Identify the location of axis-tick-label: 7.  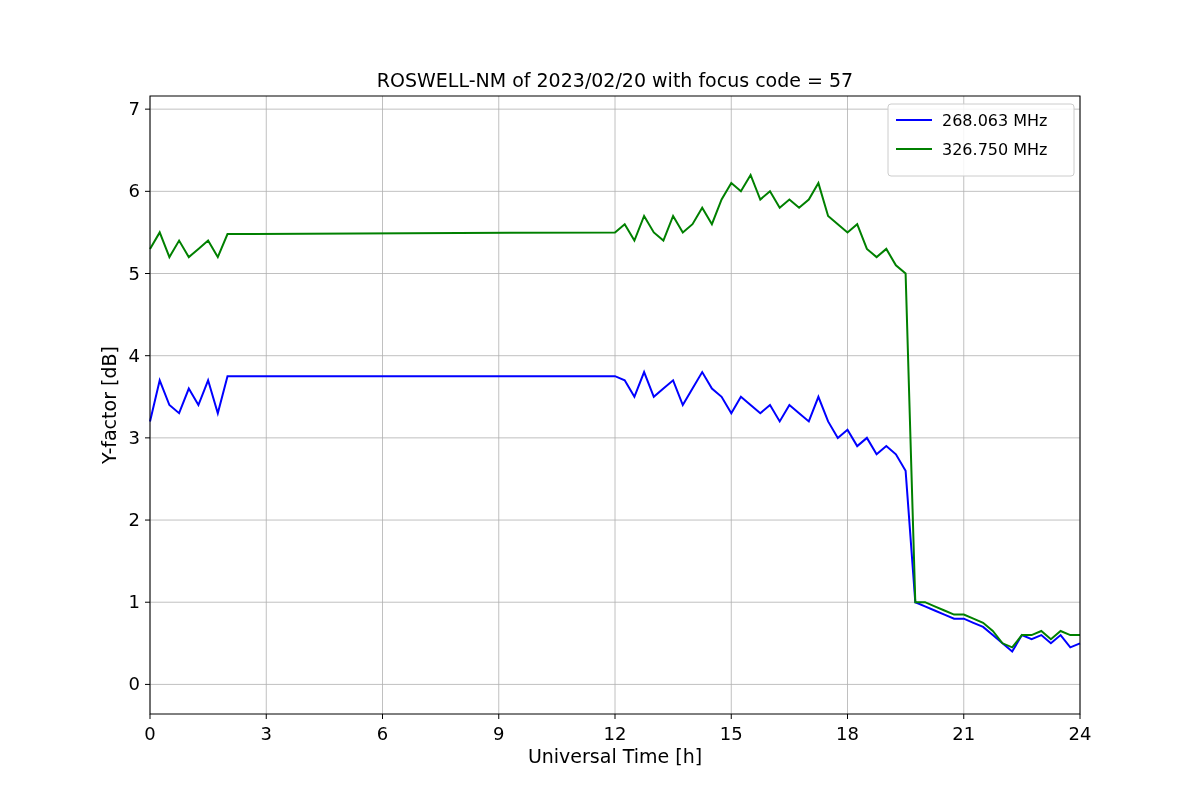
(134, 109).